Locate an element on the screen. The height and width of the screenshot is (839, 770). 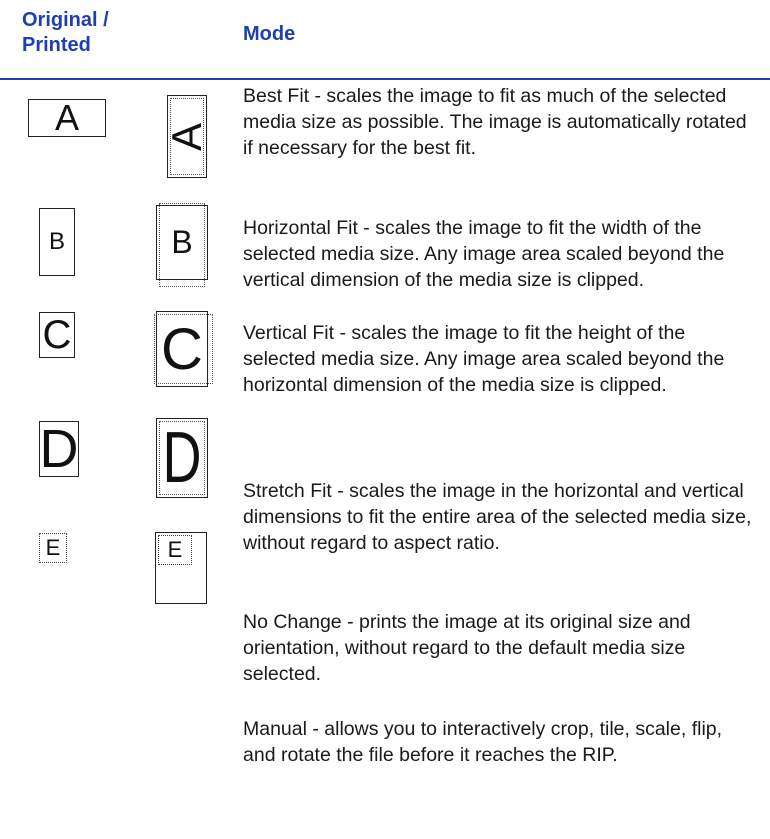
stretch-fit-original-figure: D is located at coordinates (59, 449).